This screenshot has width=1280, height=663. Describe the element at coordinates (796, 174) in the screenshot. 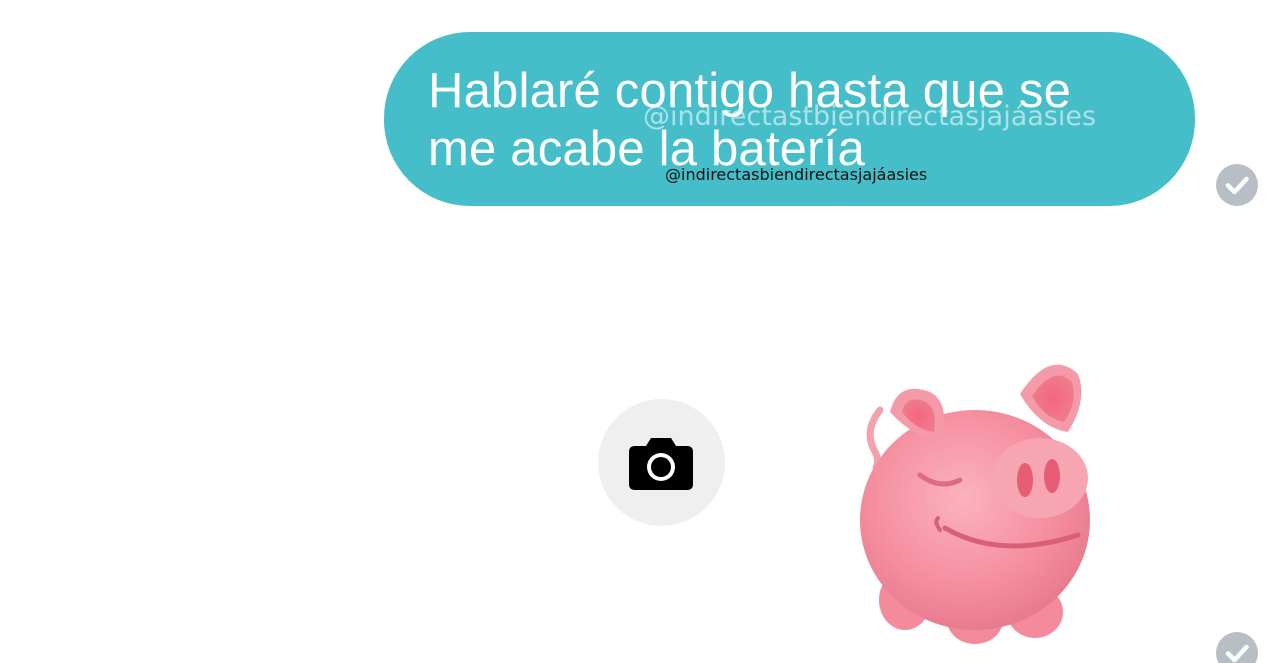

I see `watermark-caption: @indirectasbiendirectasjajáasies` at that location.